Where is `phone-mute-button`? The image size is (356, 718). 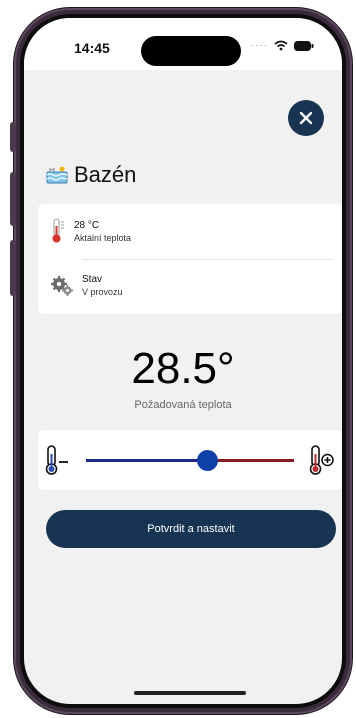 phone-mute-button is located at coordinates (13, 137).